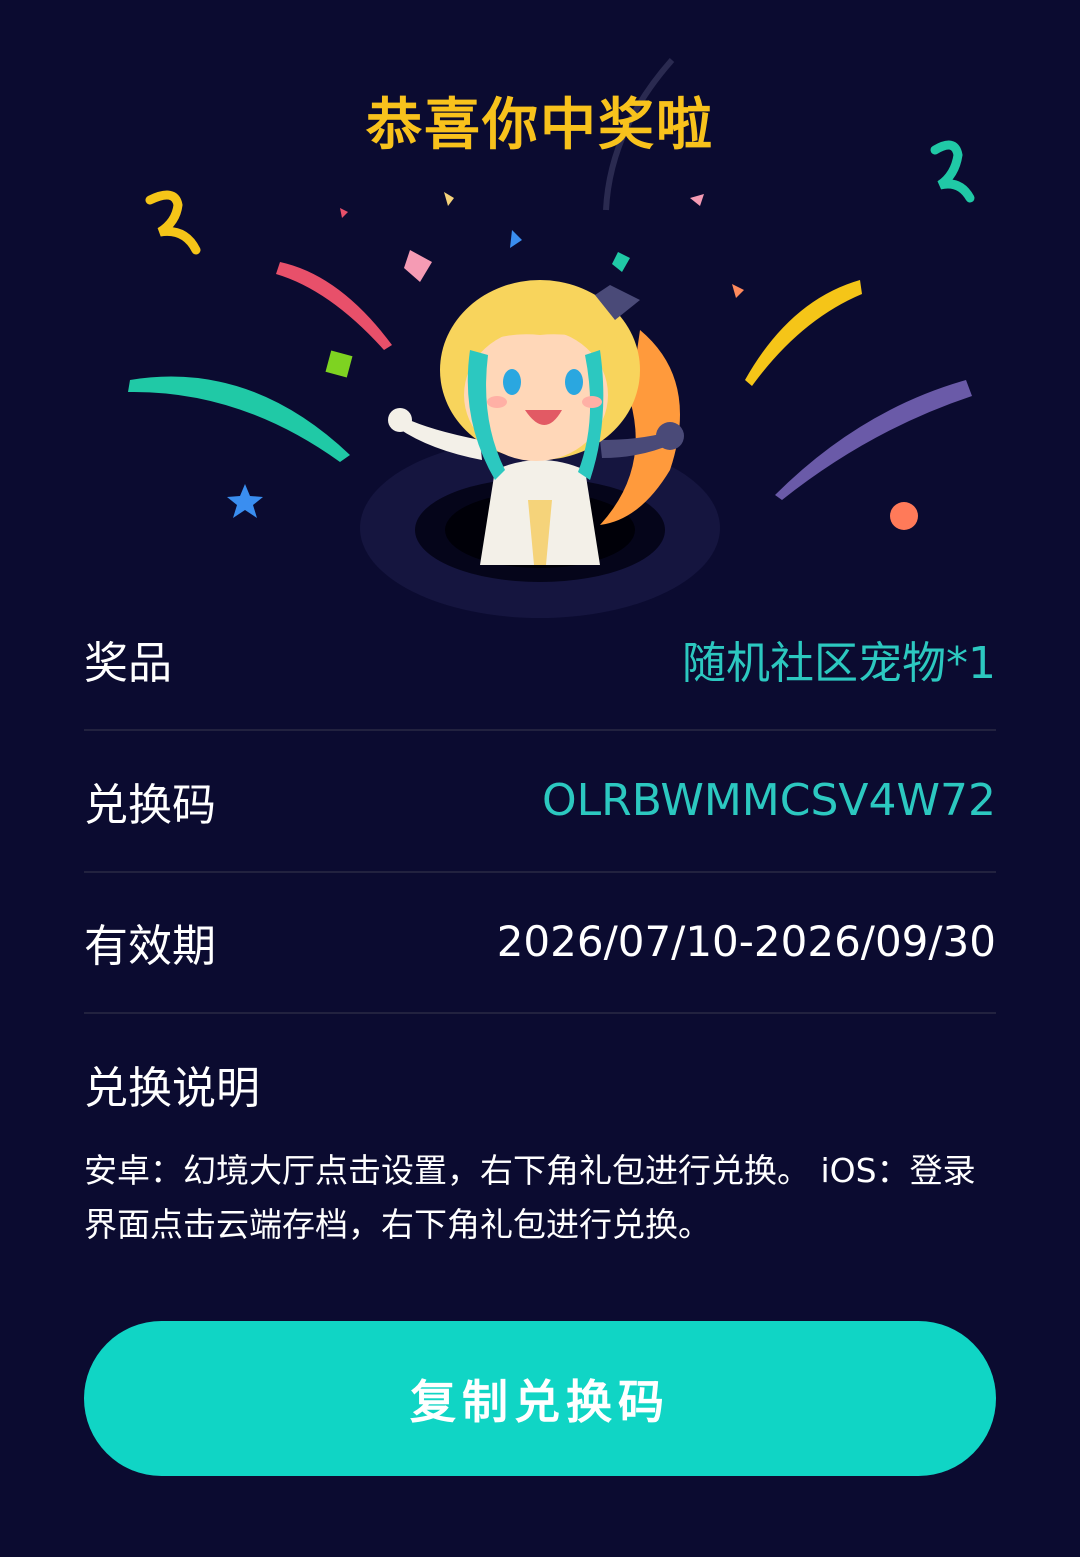 This screenshot has height=1557, width=1080. I want to click on prize-value: 随机社区宠物*1, so click(839, 663).